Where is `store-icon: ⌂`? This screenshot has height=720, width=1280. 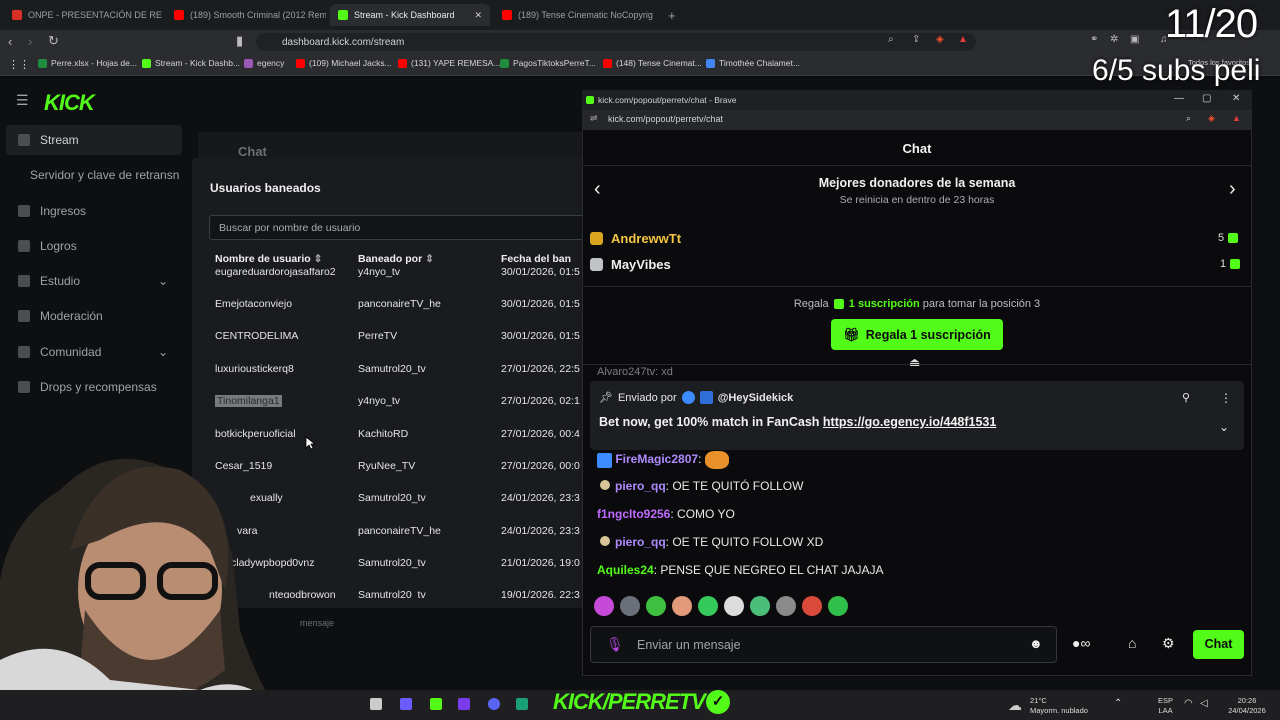 store-icon: ⌂ is located at coordinates (1132, 643).